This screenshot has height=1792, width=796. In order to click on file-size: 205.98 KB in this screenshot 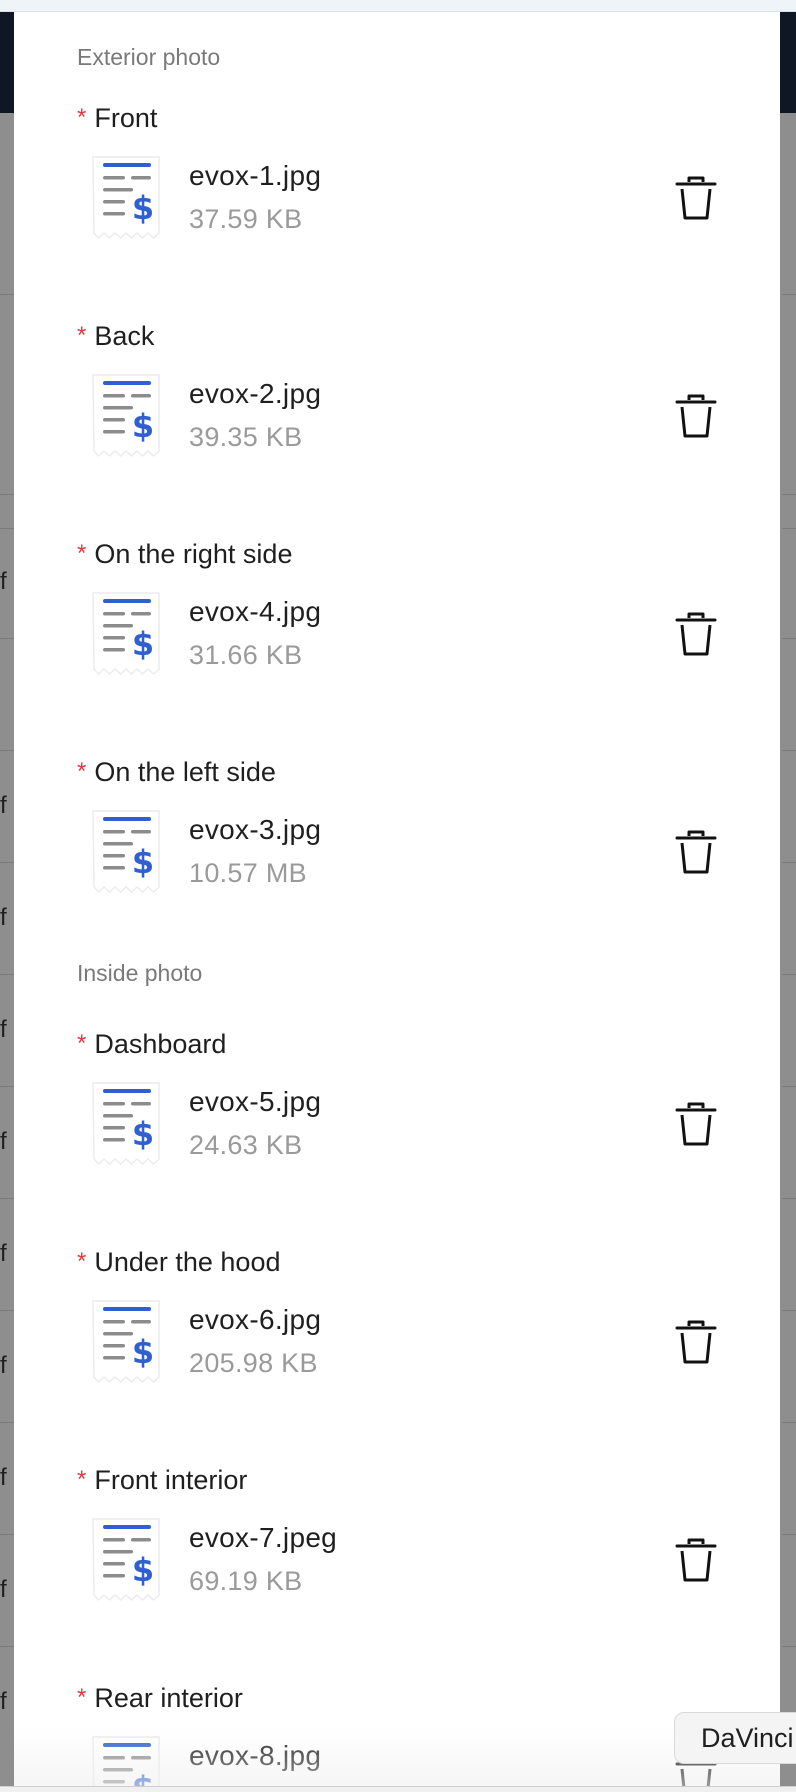, I will do `click(253, 1363)`.